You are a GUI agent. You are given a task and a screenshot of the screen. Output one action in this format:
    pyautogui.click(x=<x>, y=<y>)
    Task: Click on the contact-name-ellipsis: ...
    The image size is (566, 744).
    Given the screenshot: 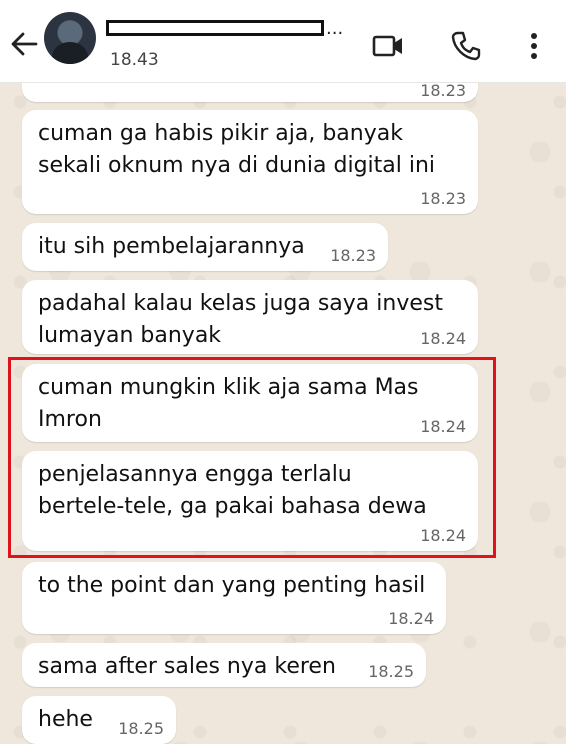 What is the action you would take?
    pyautogui.click(x=335, y=28)
    